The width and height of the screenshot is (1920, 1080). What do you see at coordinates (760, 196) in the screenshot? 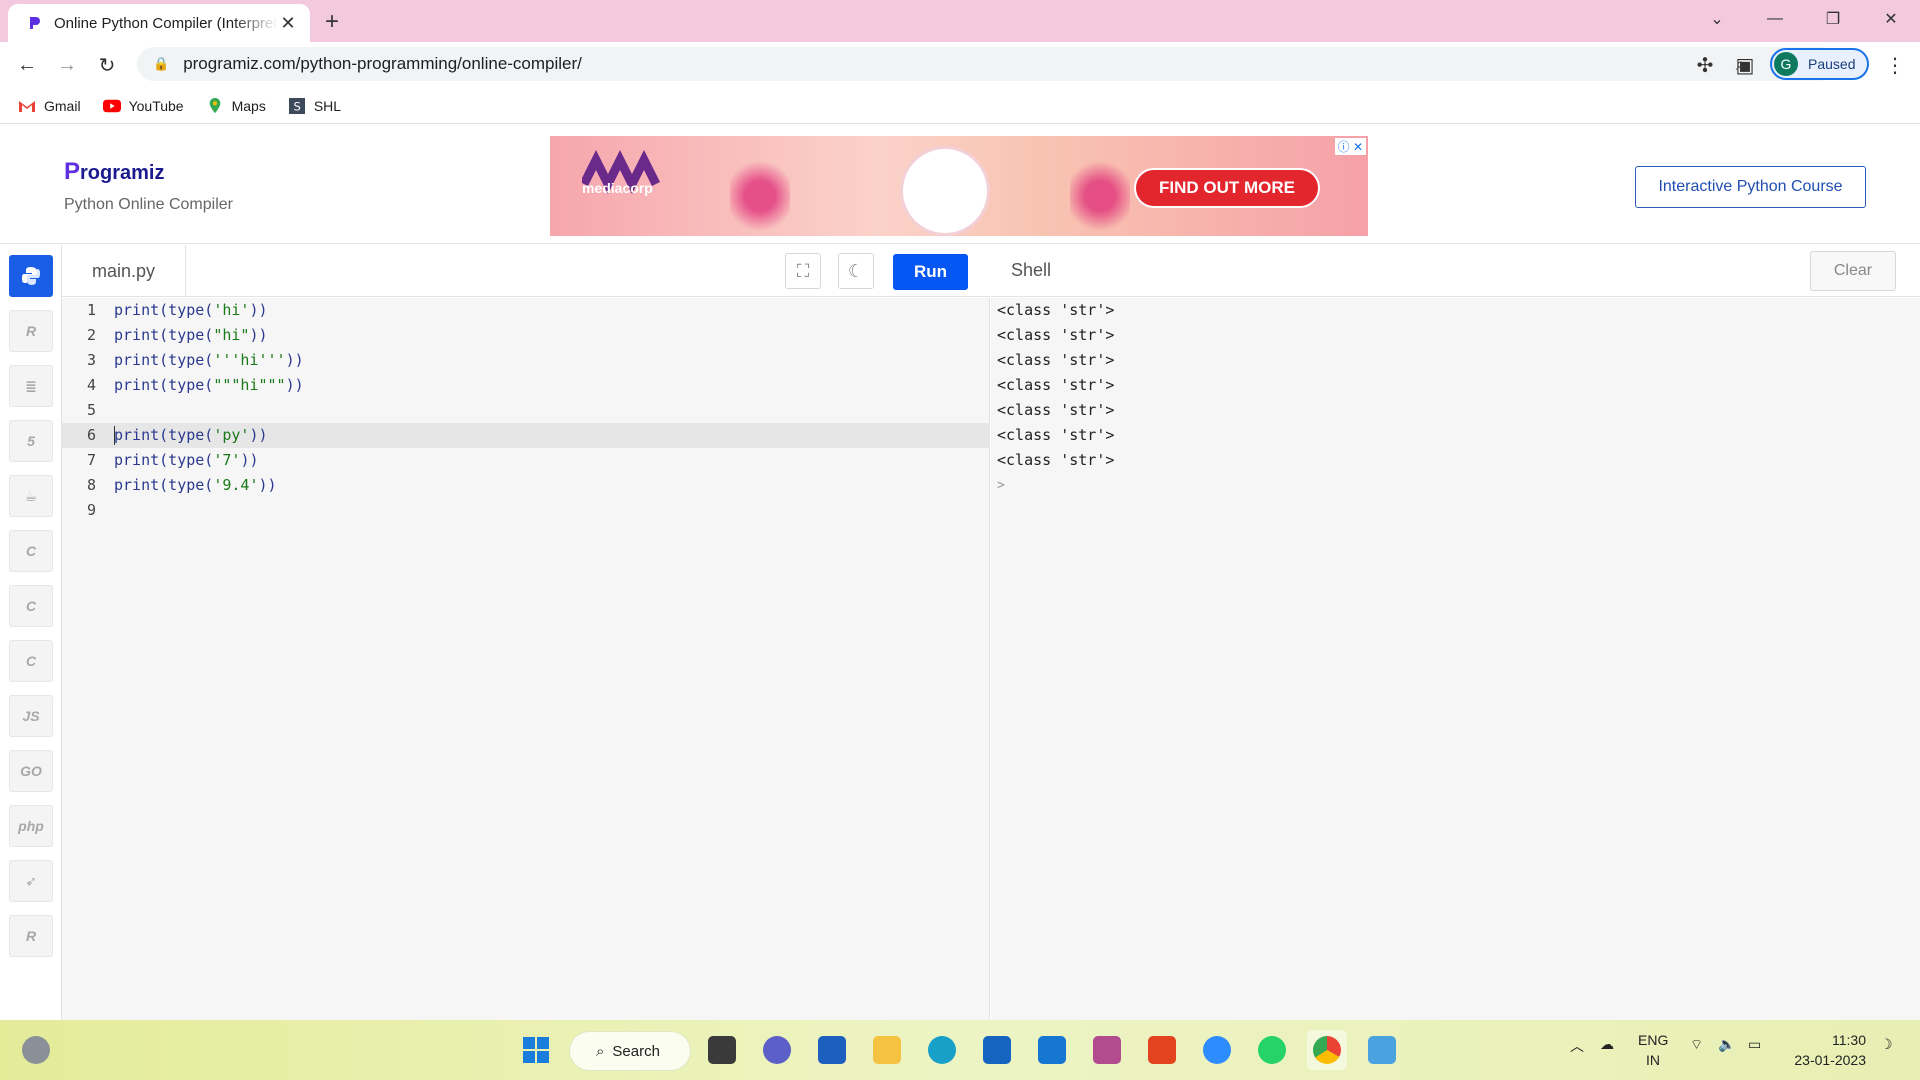
I see `firecracker-decoration` at bounding box center [760, 196].